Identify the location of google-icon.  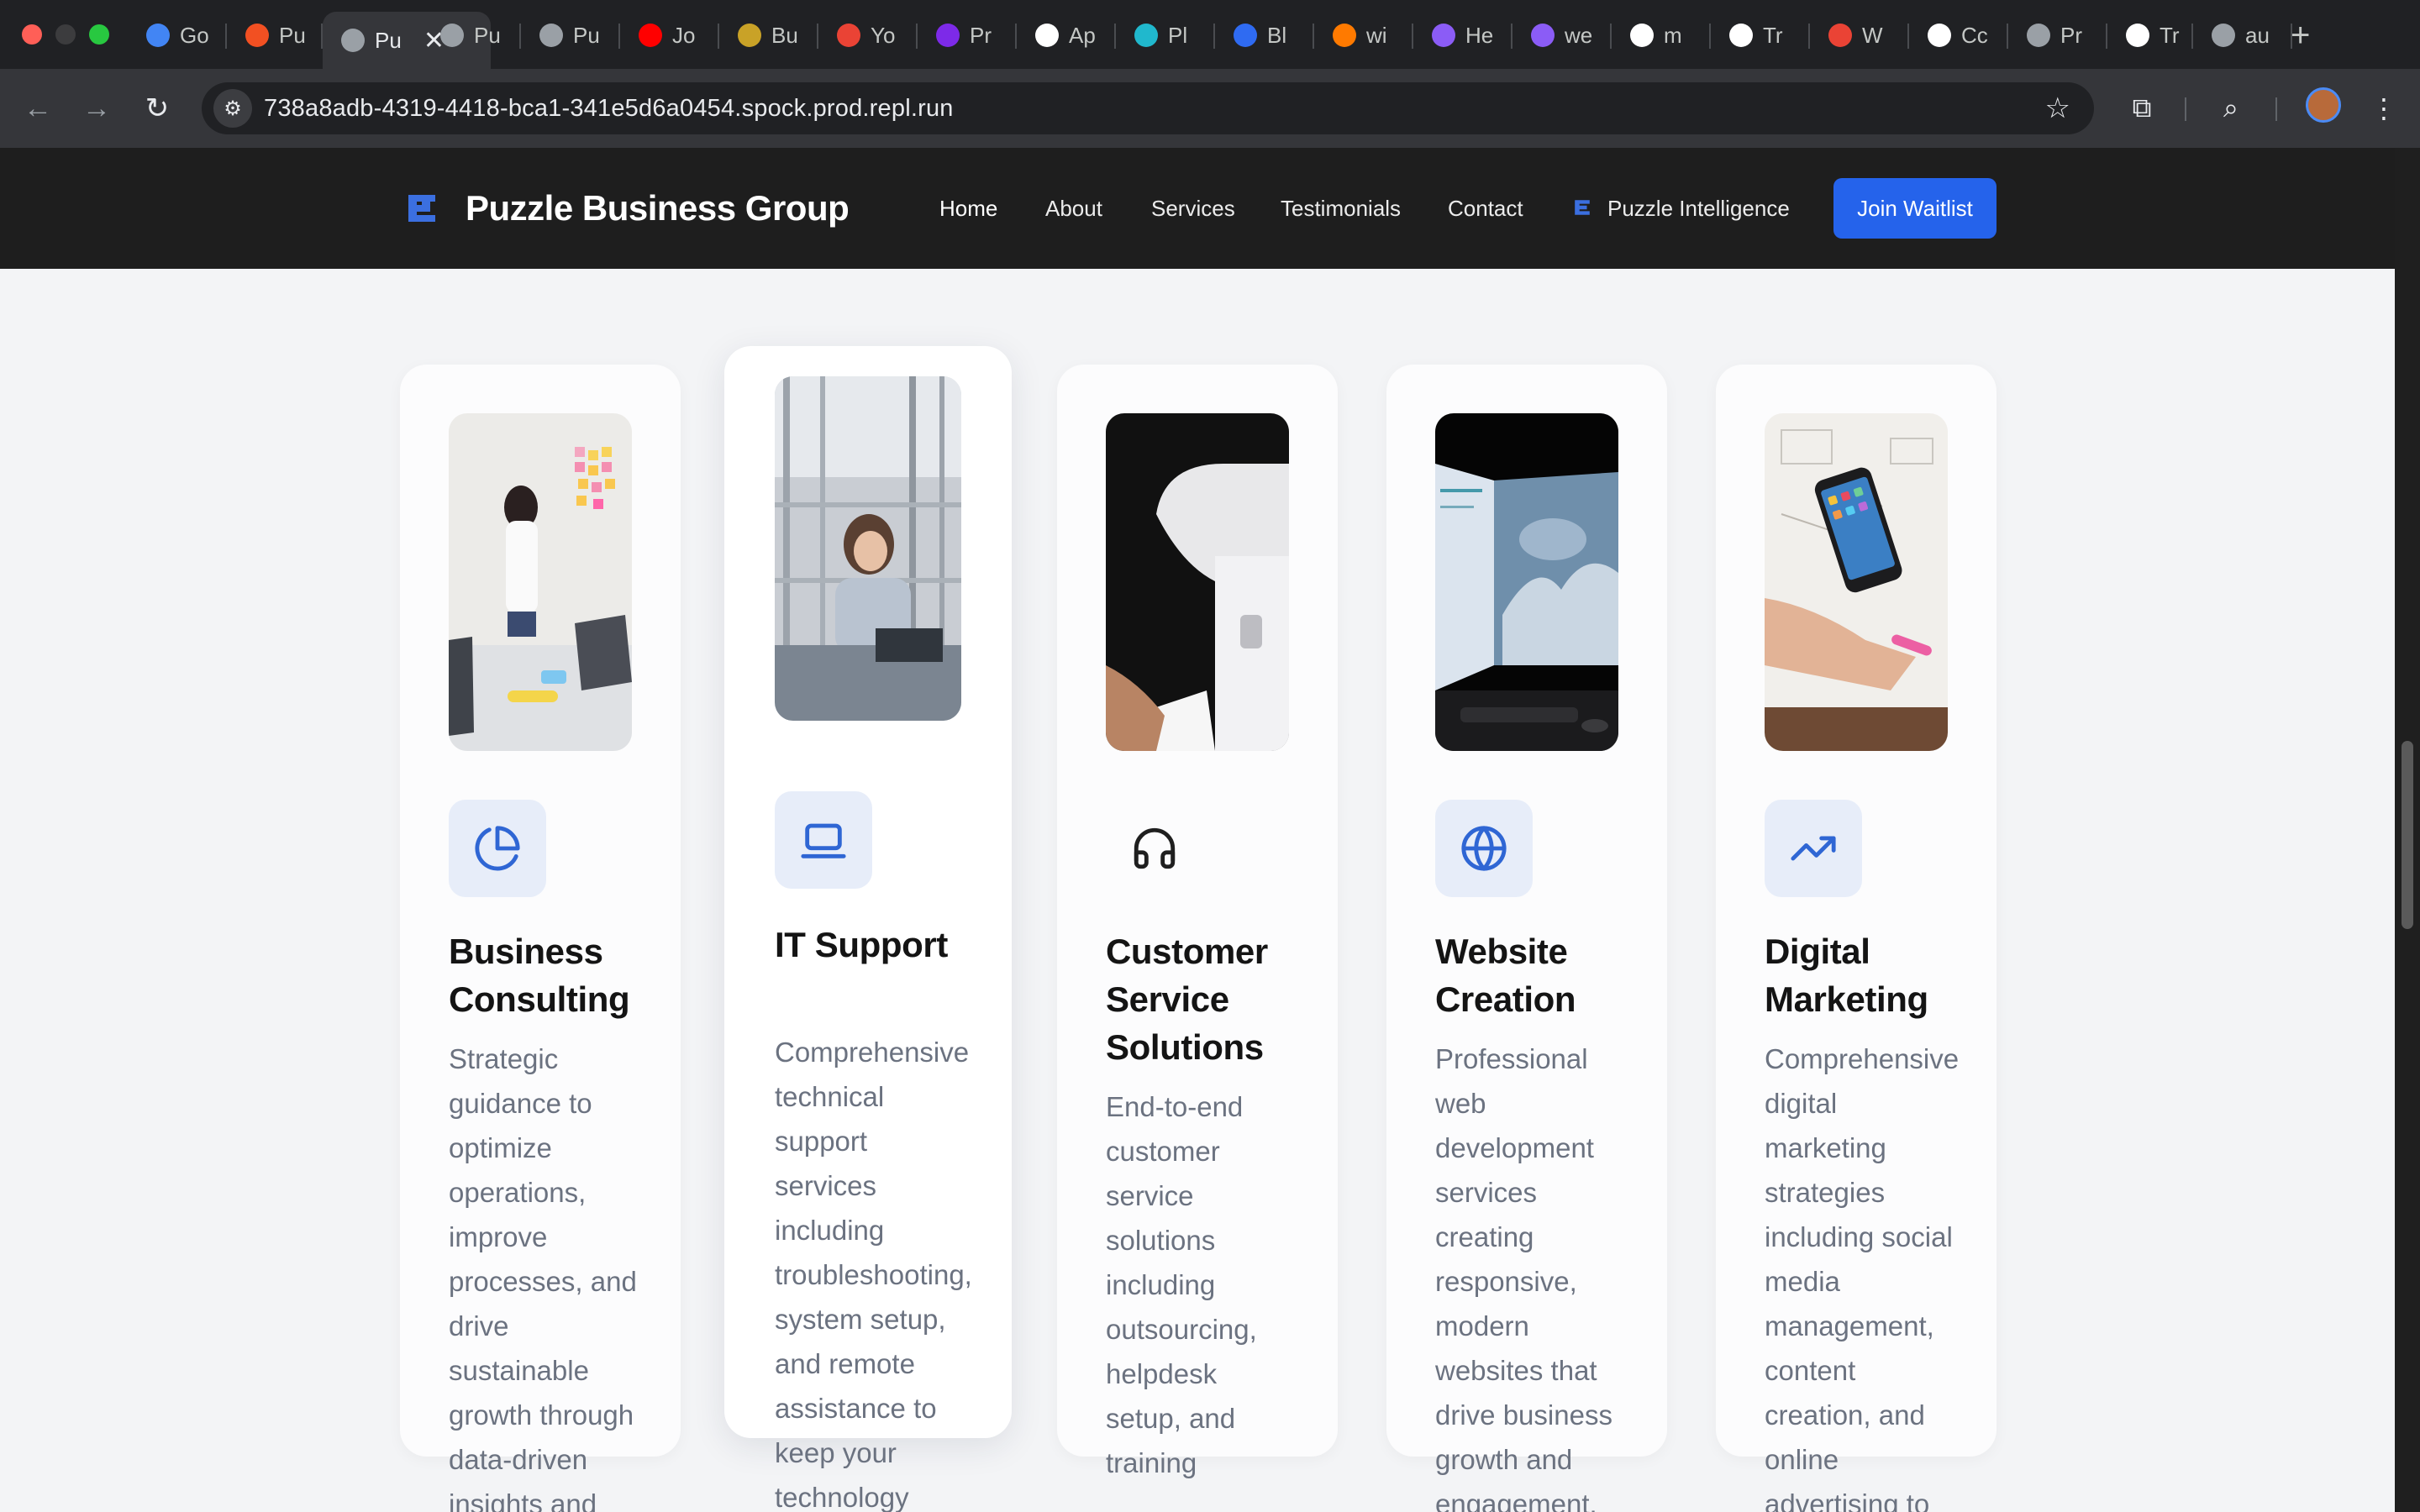
(158, 35).